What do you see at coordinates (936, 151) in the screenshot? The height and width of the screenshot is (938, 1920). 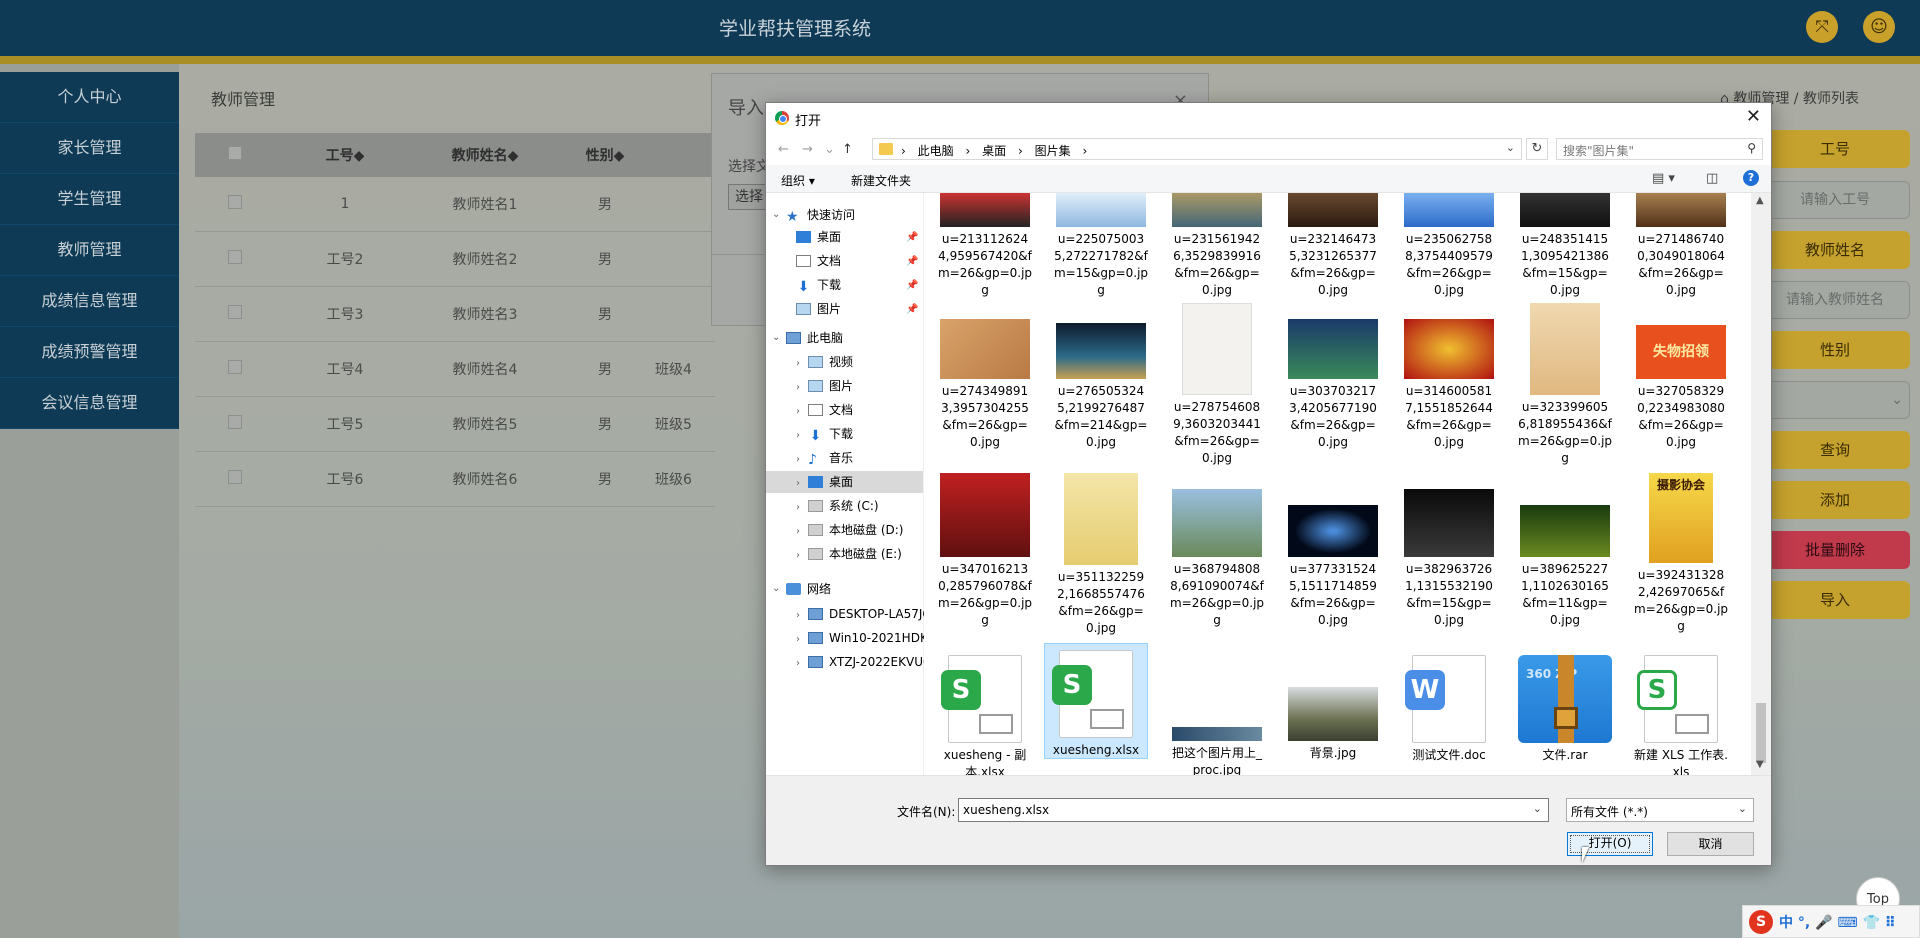 I see `path-segment: 此电脑` at bounding box center [936, 151].